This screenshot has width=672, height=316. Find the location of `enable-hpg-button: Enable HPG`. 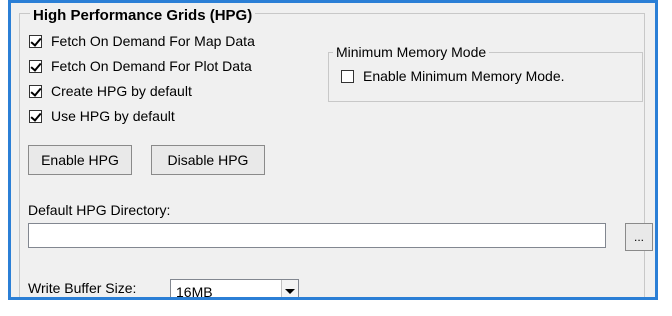

enable-hpg-button: Enable HPG is located at coordinates (80, 160).